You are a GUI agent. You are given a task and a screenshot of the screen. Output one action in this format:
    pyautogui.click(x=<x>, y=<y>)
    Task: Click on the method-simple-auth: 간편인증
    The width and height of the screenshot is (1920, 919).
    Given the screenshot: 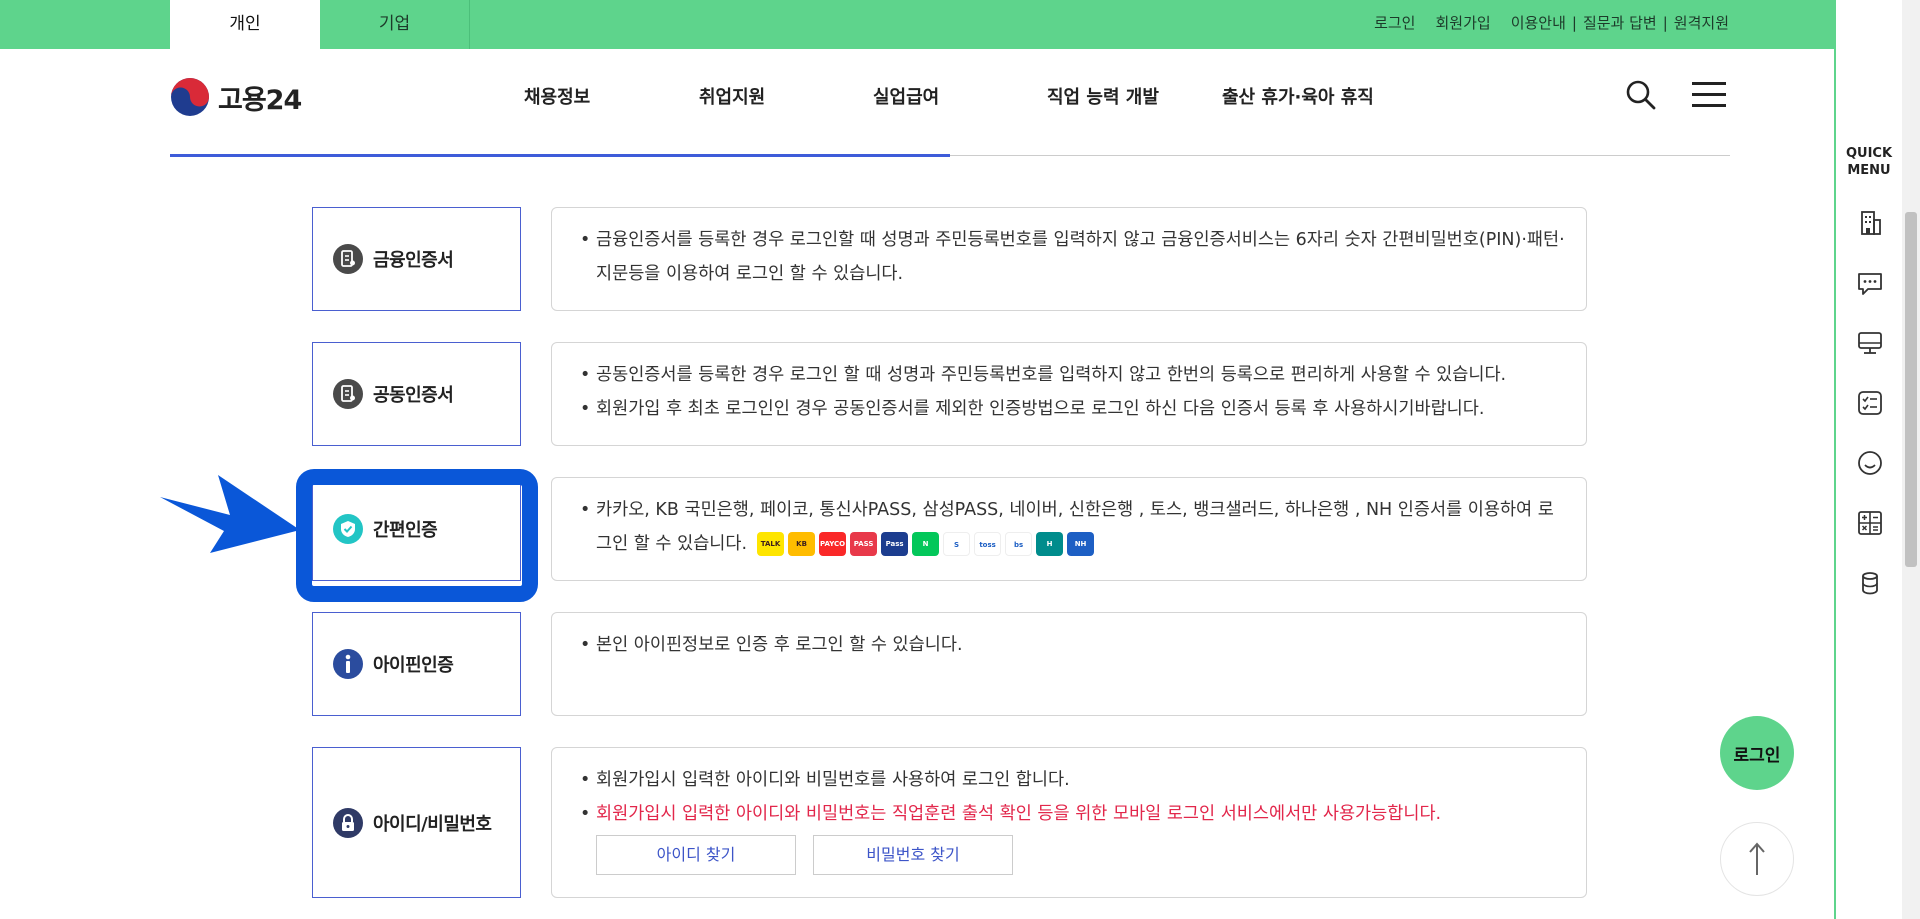 What is the action you would take?
    pyautogui.click(x=416, y=529)
    